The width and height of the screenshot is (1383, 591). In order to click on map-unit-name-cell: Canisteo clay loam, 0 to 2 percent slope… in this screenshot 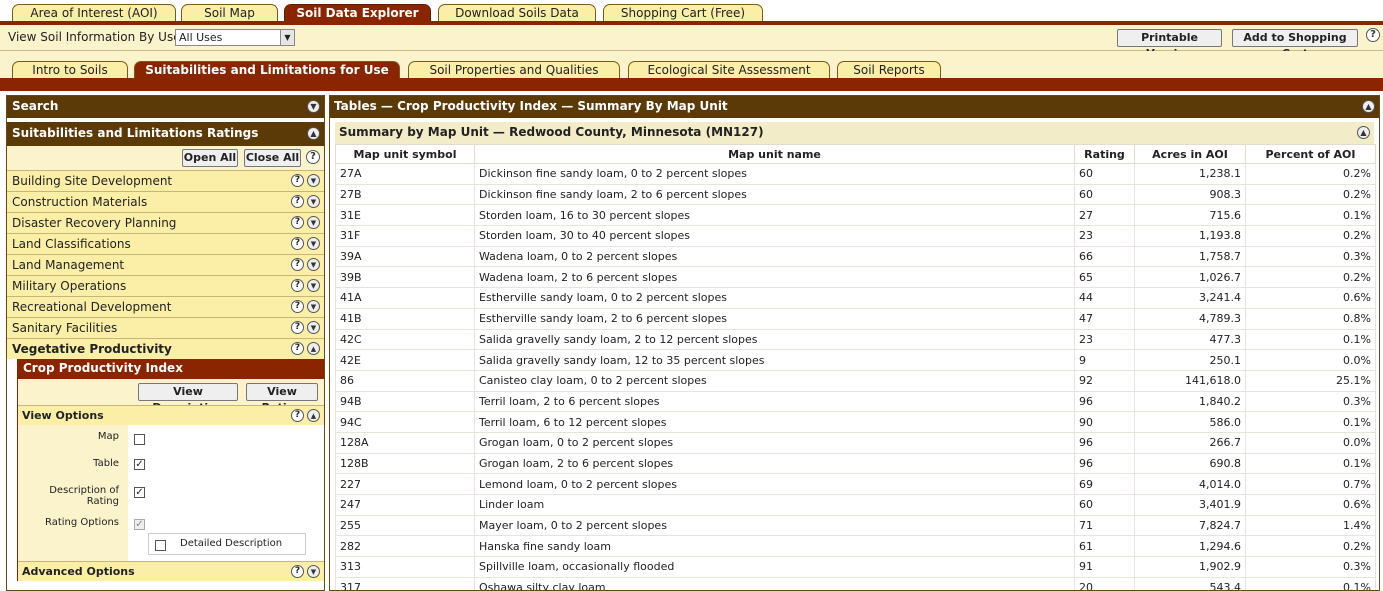, I will do `click(774, 380)`.